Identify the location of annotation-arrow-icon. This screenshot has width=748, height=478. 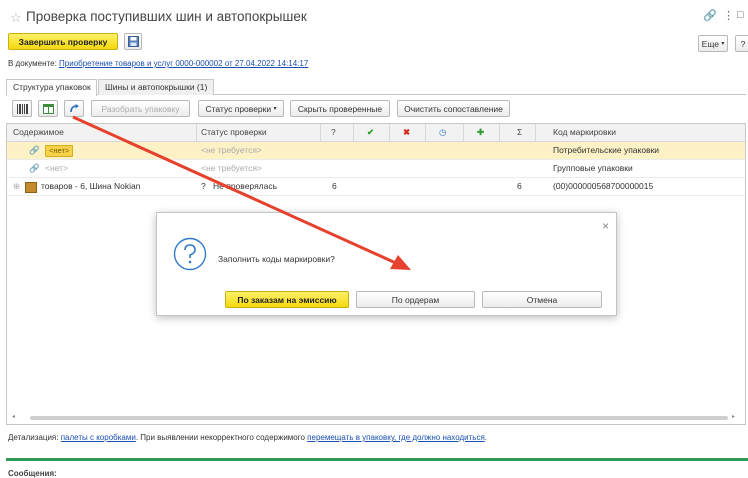
(241, 192).